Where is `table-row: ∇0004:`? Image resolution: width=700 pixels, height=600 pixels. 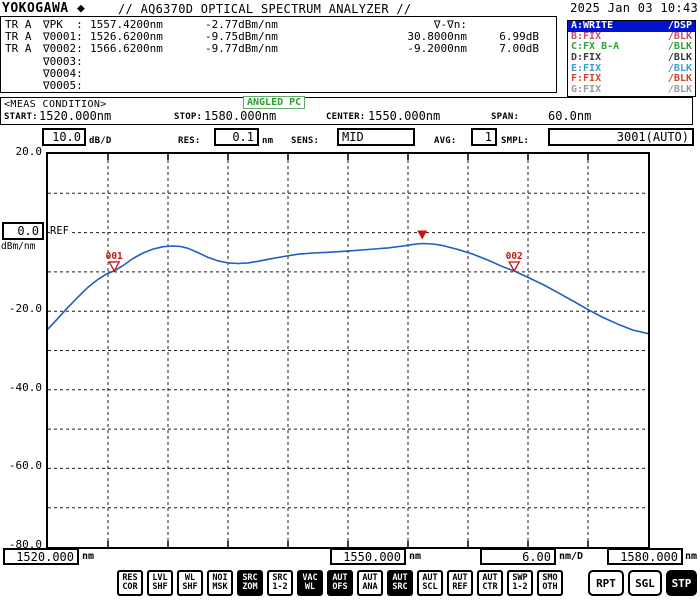
table-row: ∇0004: is located at coordinates (278, 73).